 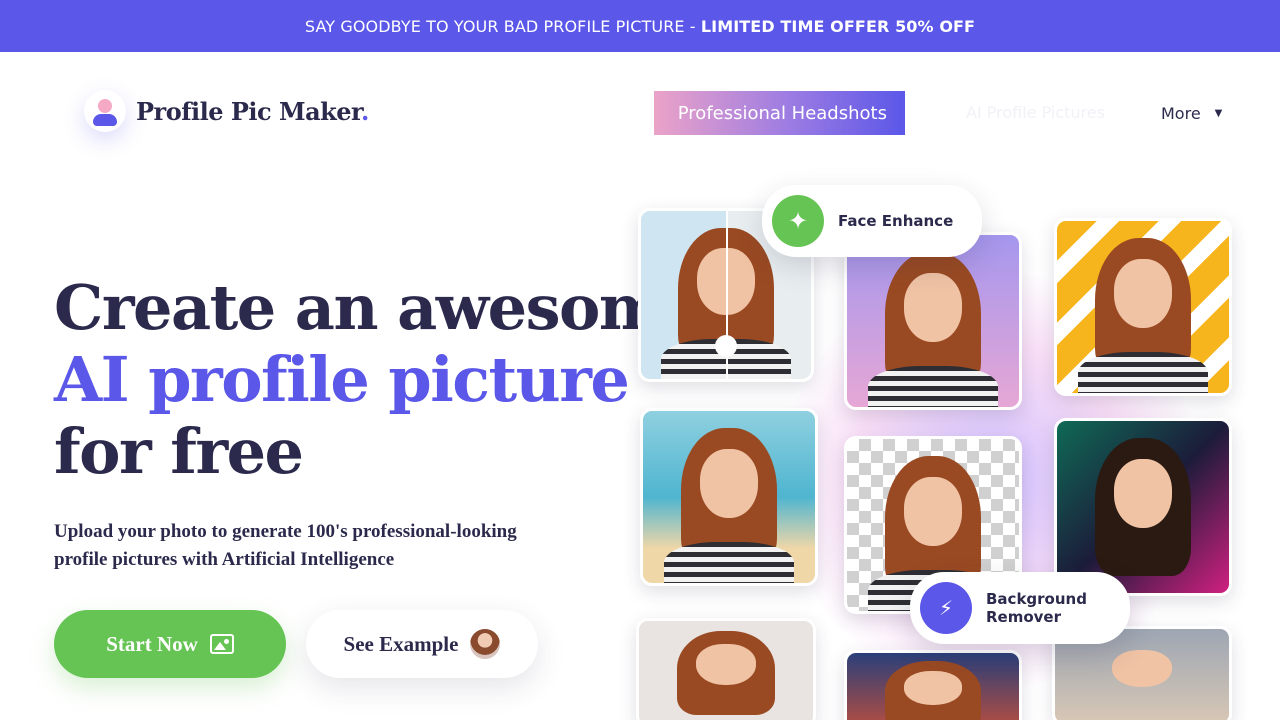 I want to click on hero-title-line1: Create an awesome, so click(x=378, y=307).